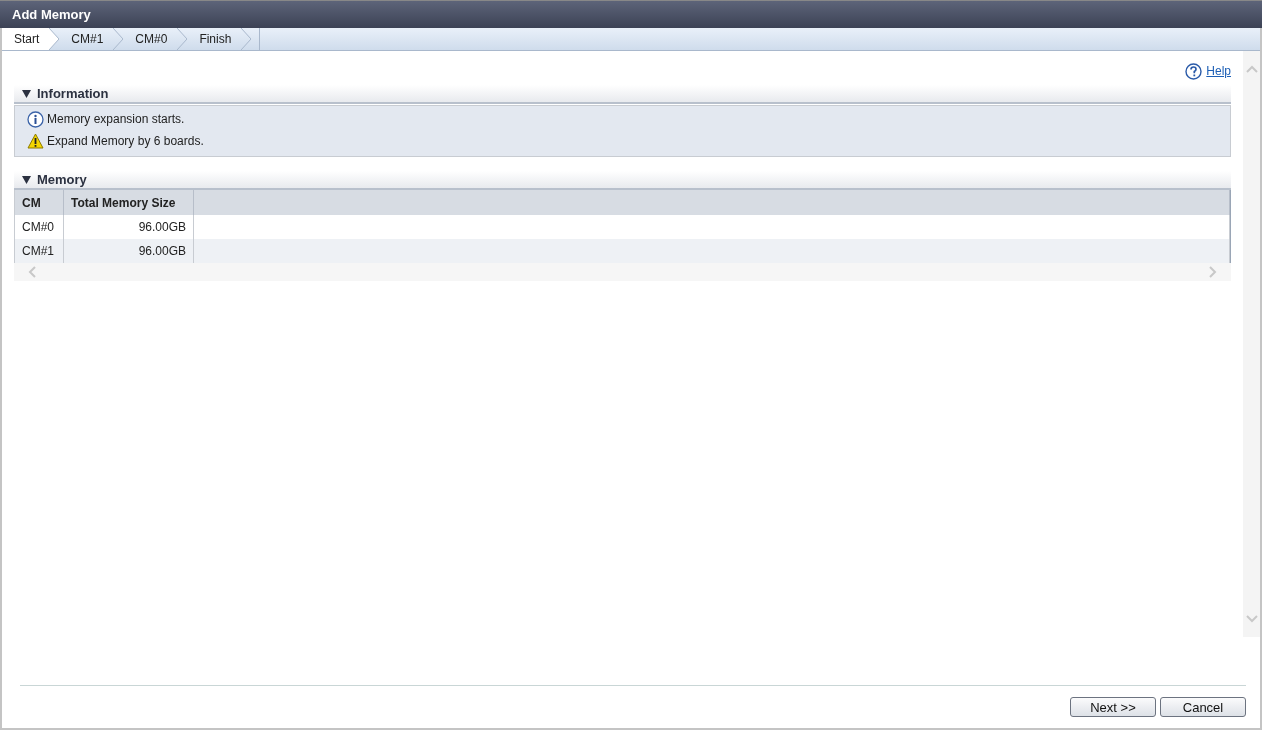 The image size is (1262, 730). What do you see at coordinates (1218, 71) in the screenshot?
I see `help-link: Help` at bounding box center [1218, 71].